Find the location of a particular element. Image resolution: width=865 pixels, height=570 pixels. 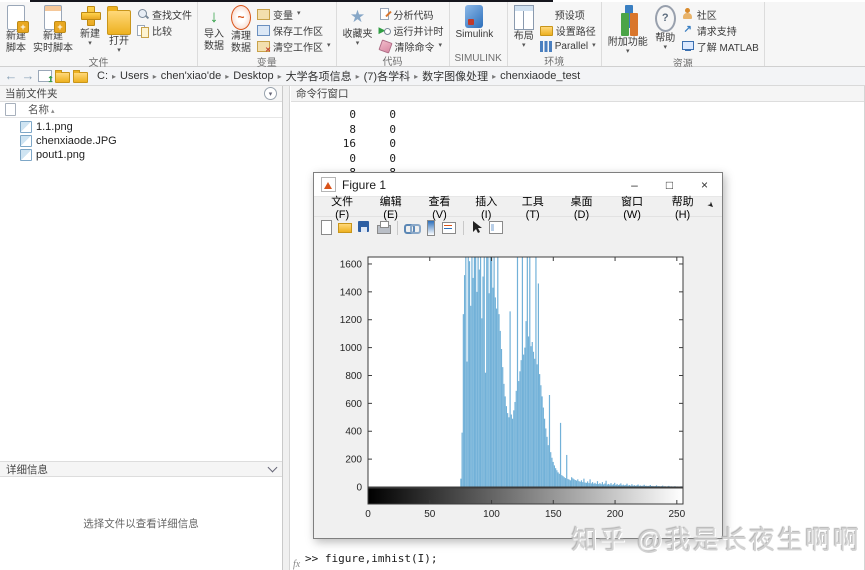

panel-splitter is located at coordinates (286, 328).